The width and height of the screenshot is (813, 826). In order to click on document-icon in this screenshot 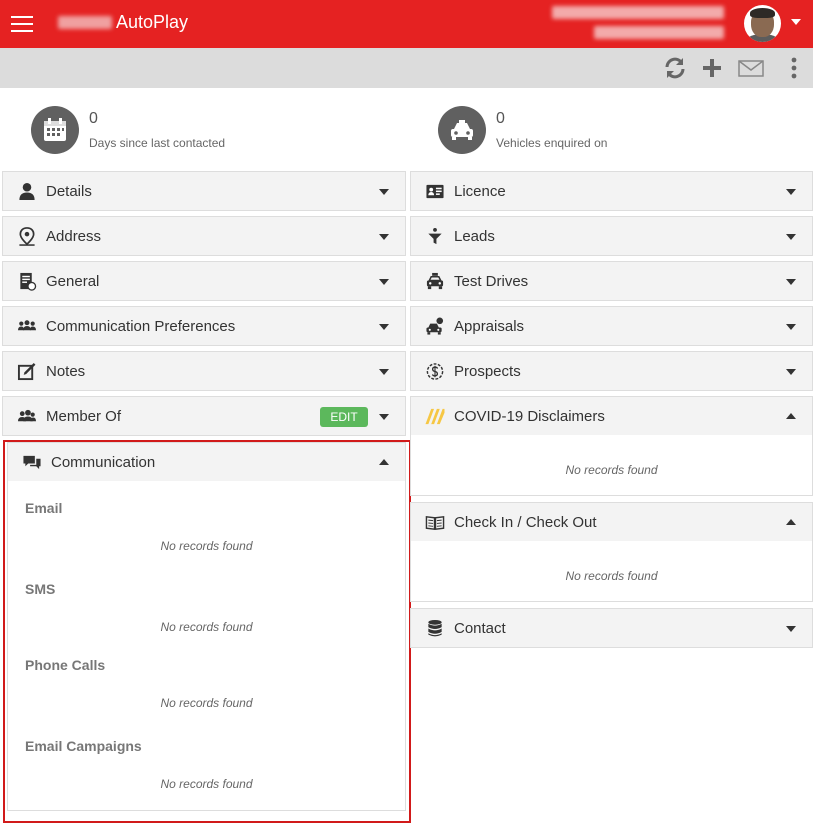, I will do `click(27, 281)`.